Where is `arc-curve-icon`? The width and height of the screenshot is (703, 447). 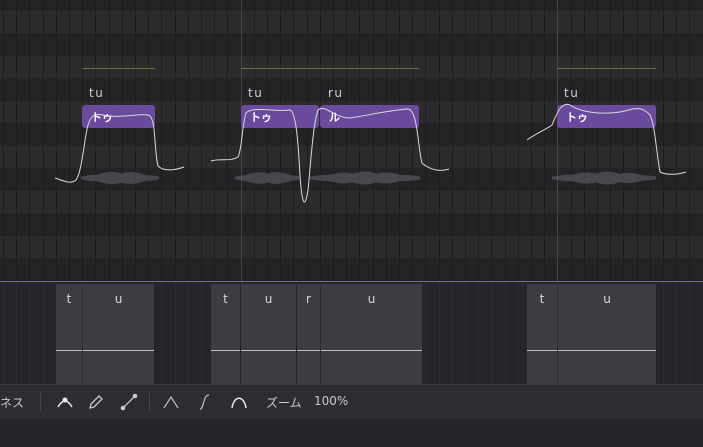
arc-curve-icon is located at coordinates (239, 402).